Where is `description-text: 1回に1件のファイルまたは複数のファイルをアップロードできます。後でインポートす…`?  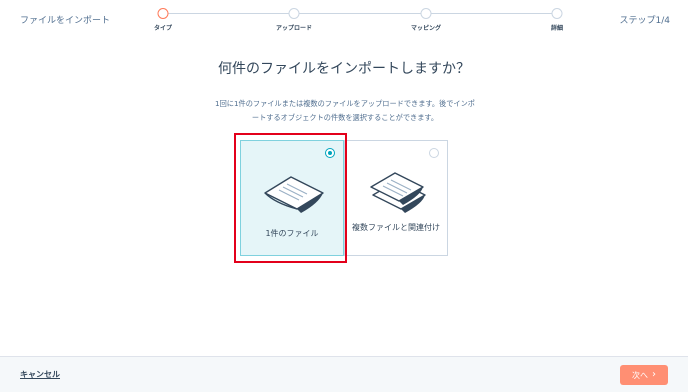 description-text: 1回に1件のファイルまたは複数のファイルをアップロードできます。後でインポートす… is located at coordinates (345, 110).